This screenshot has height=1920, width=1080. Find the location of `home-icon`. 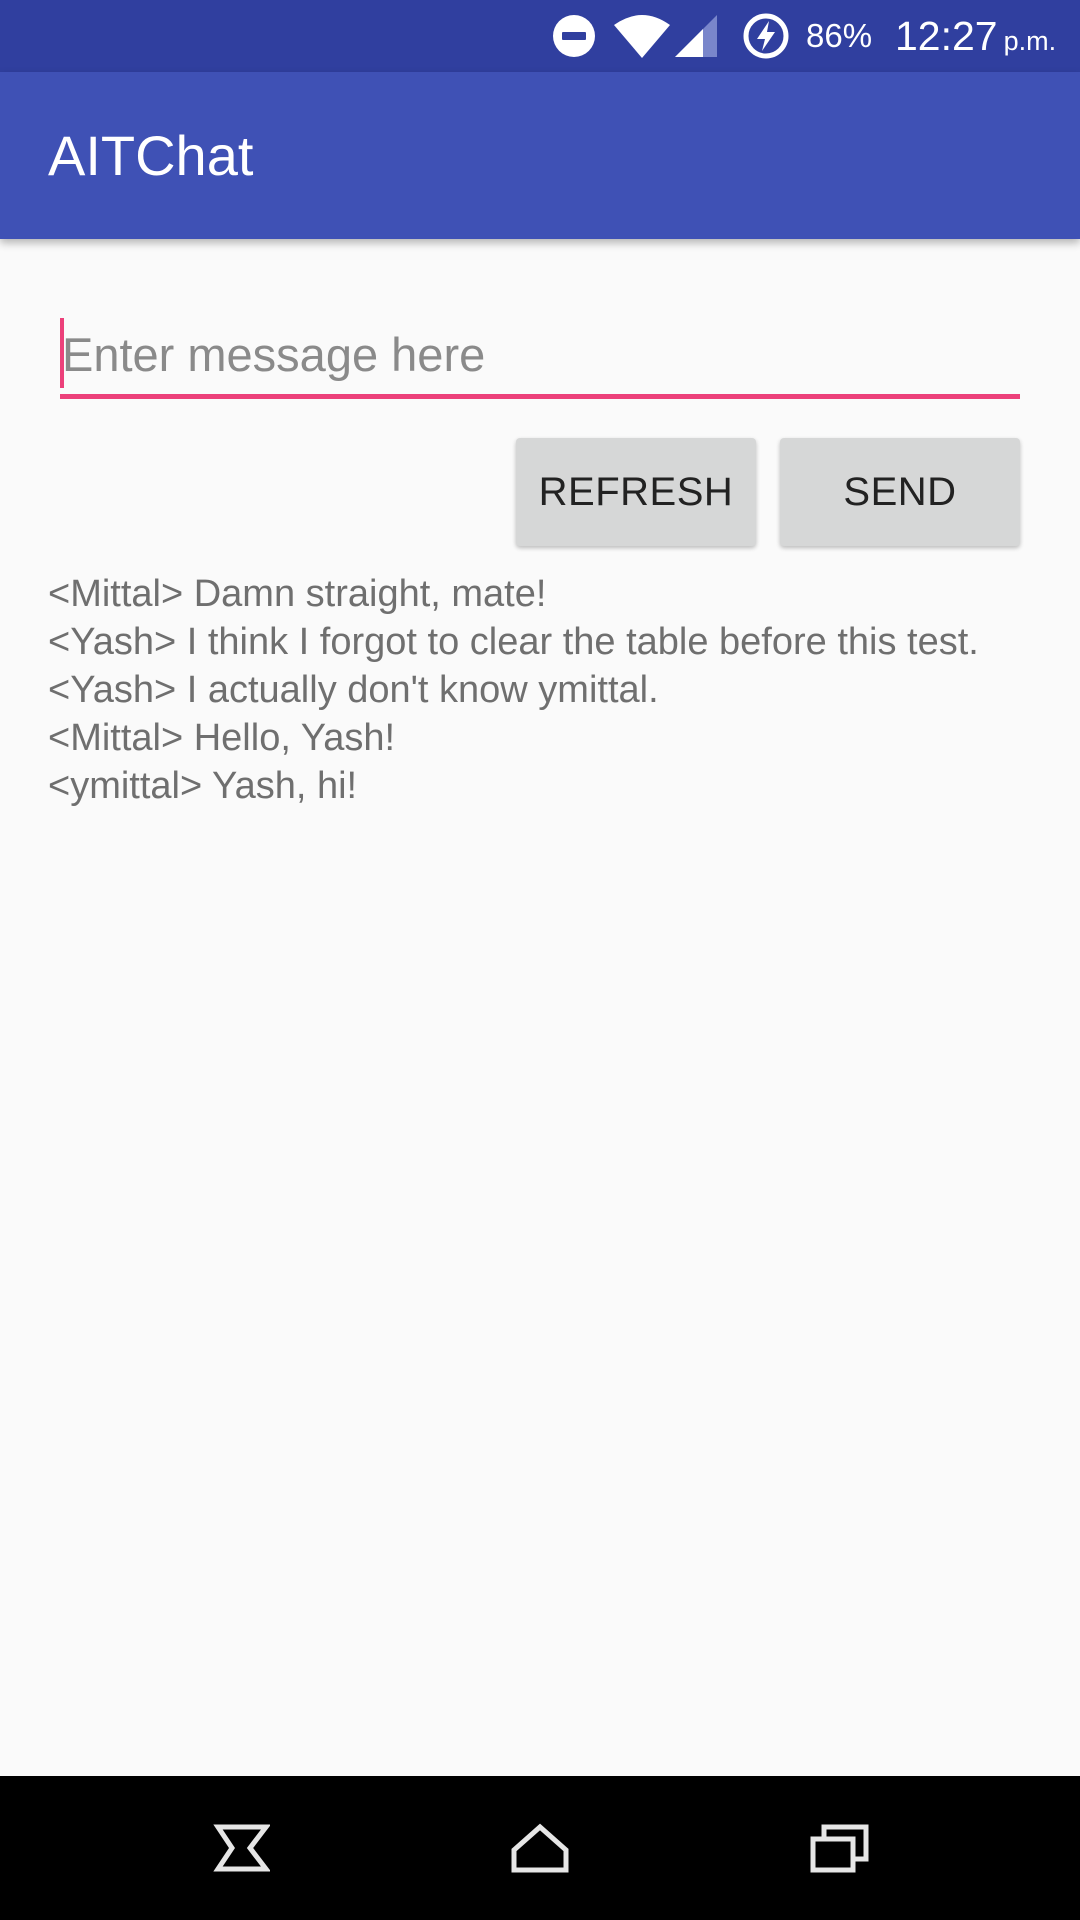

home-icon is located at coordinates (540, 1848).